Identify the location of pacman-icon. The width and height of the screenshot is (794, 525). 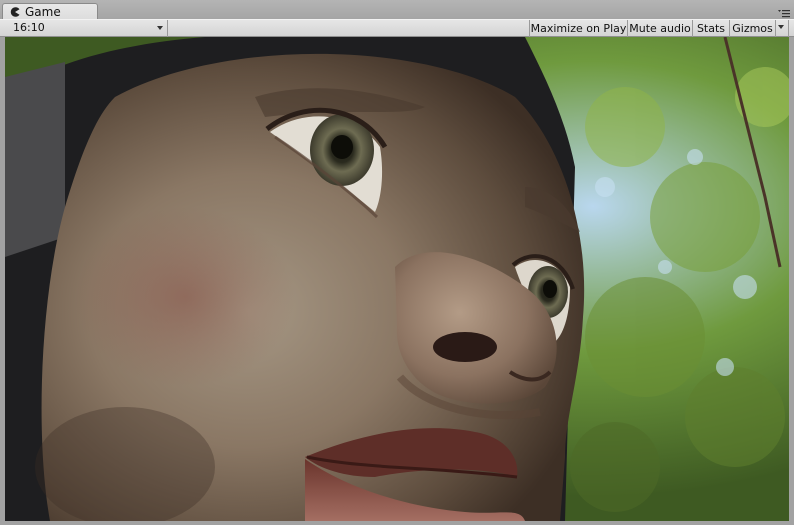
(15, 12).